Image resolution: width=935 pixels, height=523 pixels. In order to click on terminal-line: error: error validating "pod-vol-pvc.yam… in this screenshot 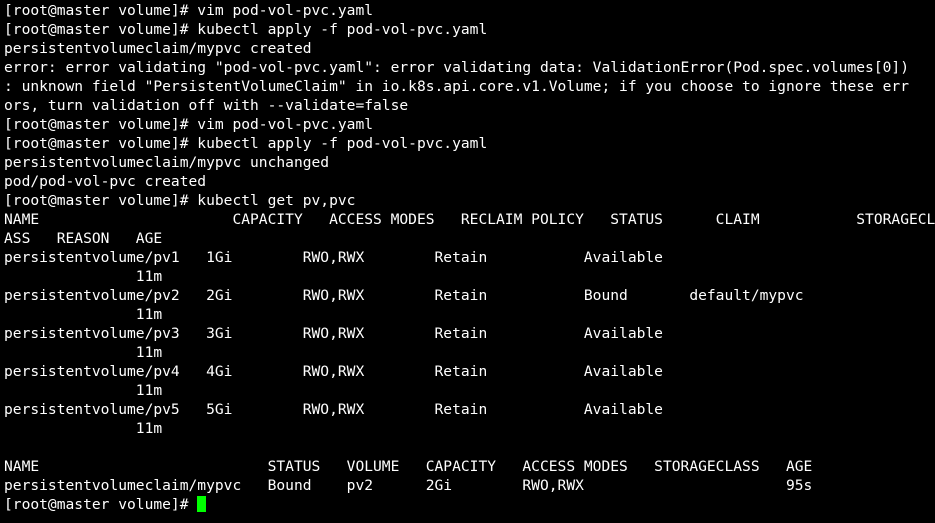, I will do `click(456, 67)`.